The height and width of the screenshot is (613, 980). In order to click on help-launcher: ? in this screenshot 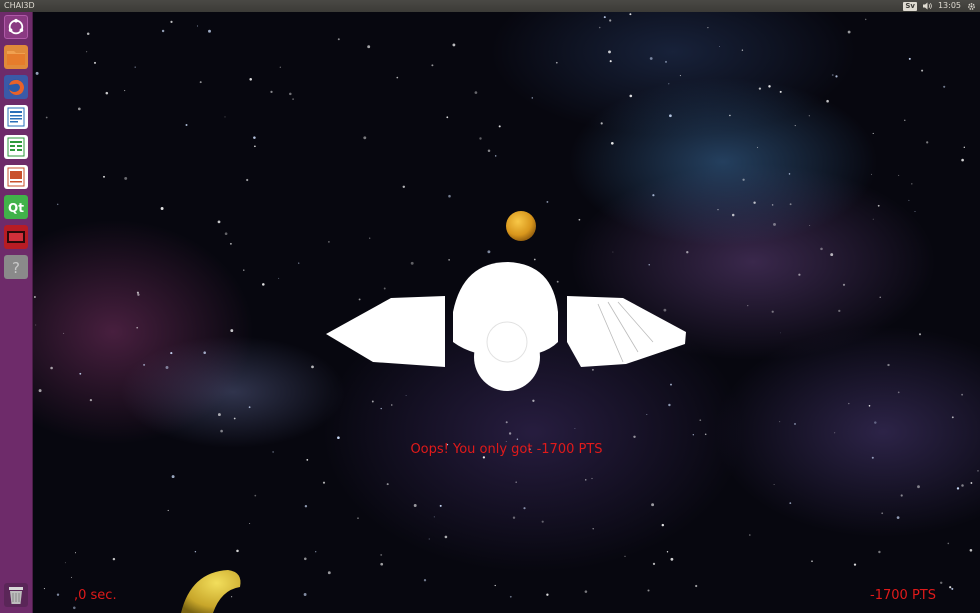, I will do `click(16, 267)`.